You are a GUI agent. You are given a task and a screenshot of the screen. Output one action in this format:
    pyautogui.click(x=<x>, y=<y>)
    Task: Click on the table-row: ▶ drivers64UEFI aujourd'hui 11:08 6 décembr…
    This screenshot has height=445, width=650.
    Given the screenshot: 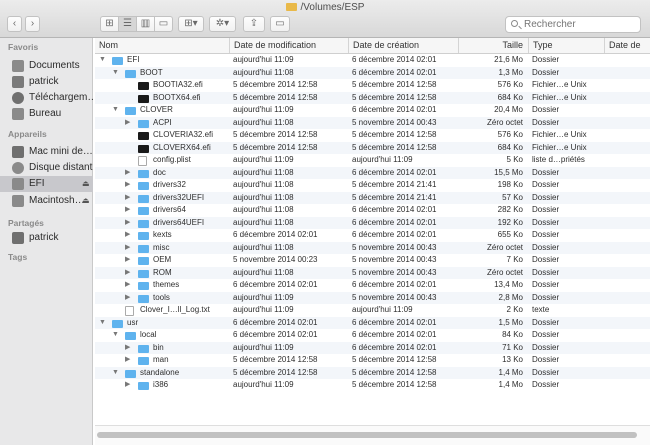 What is the action you would take?
    pyautogui.click(x=372, y=223)
    